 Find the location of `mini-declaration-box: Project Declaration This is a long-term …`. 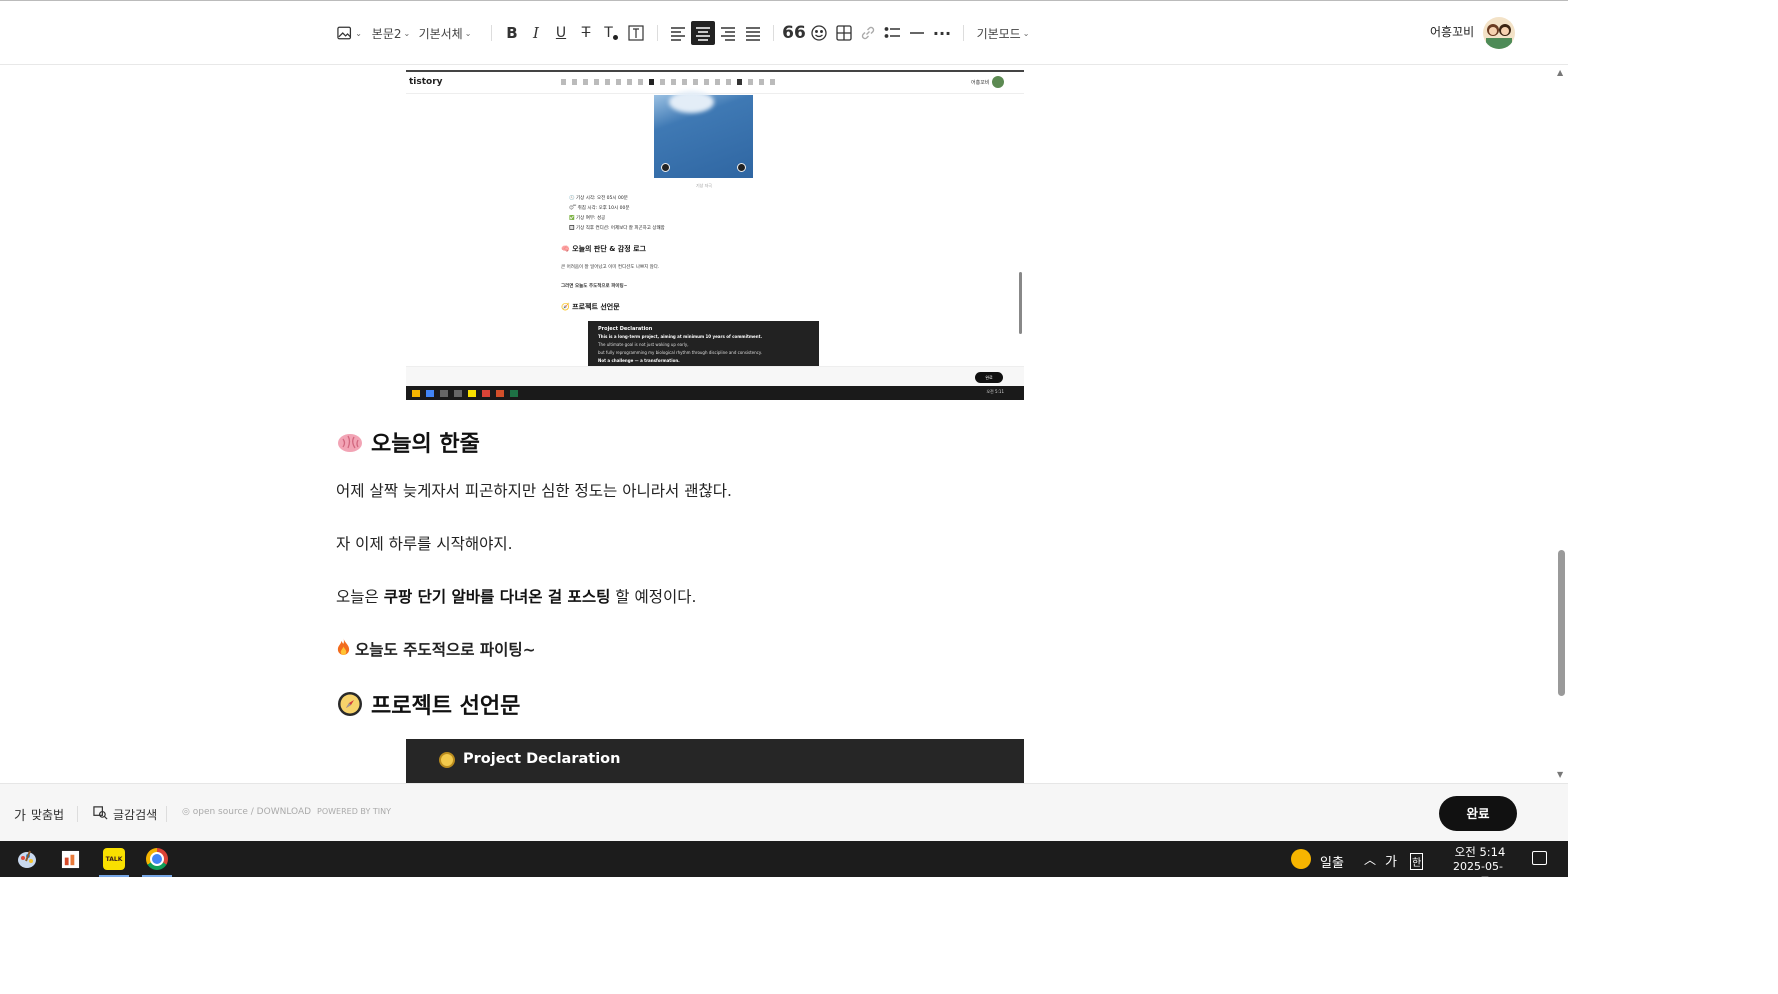

mini-declaration-box: Project Declaration This is a long-term … is located at coordinates (703, 343).